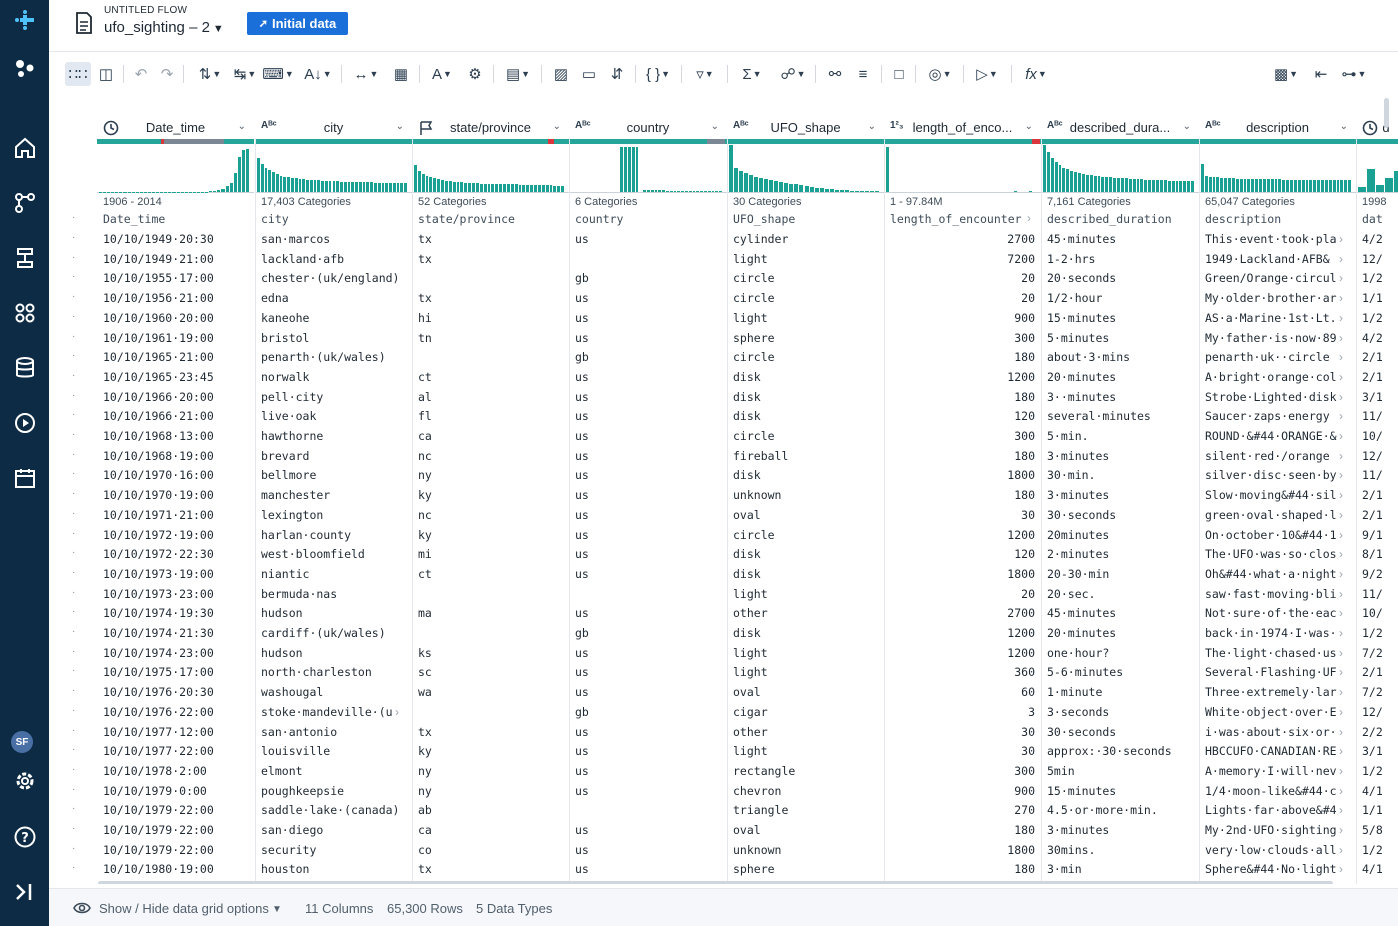 This screenshot has width=1398, height=926. Describe the element at coordinates (24, 368) in the screenshot. I see `database-icon` at that location.